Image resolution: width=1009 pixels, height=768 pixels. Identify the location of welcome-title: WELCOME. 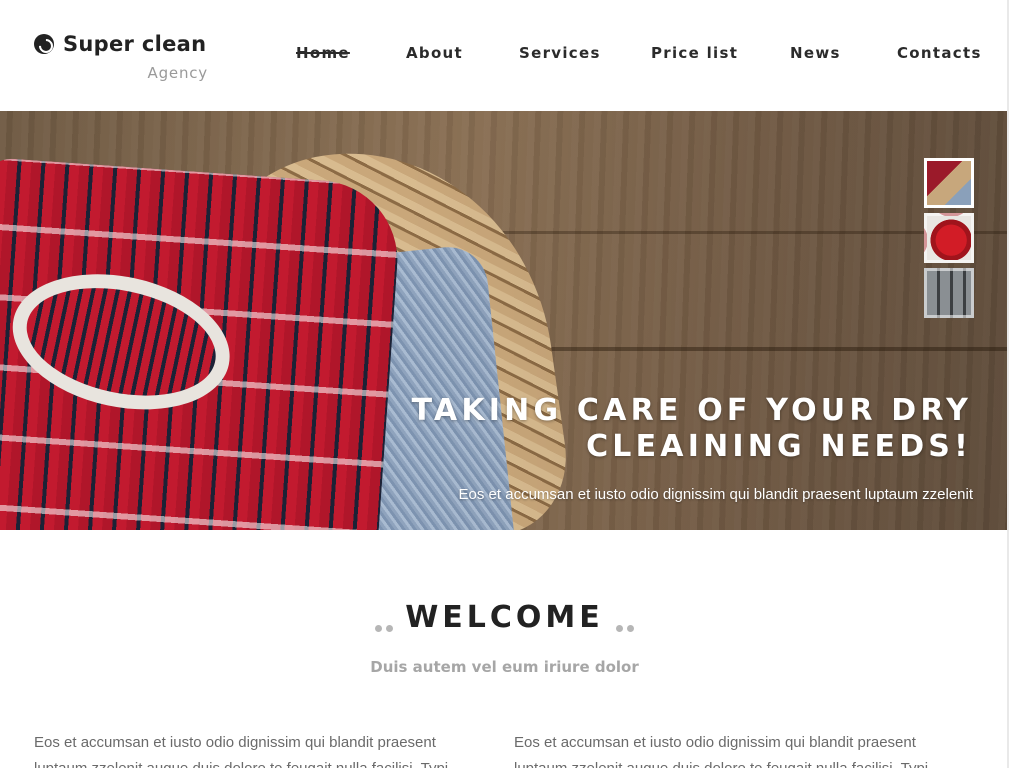
(504, 617).